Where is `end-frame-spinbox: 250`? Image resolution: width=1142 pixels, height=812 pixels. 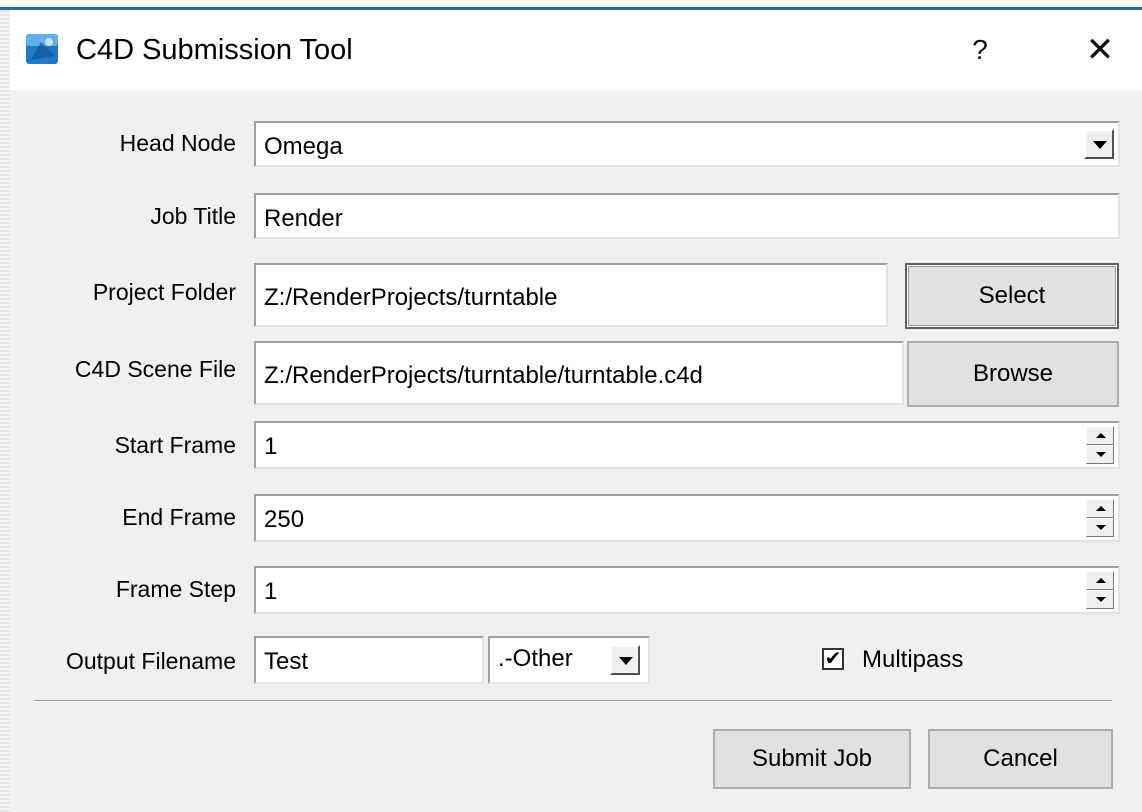 end-frame-spinbox: 250 is located at coordinates (687, 518).